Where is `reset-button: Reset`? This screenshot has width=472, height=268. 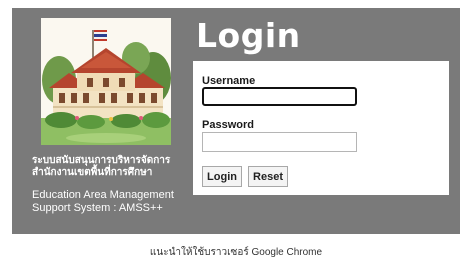
reset-button: Reset is located at coordinates (268, 176).